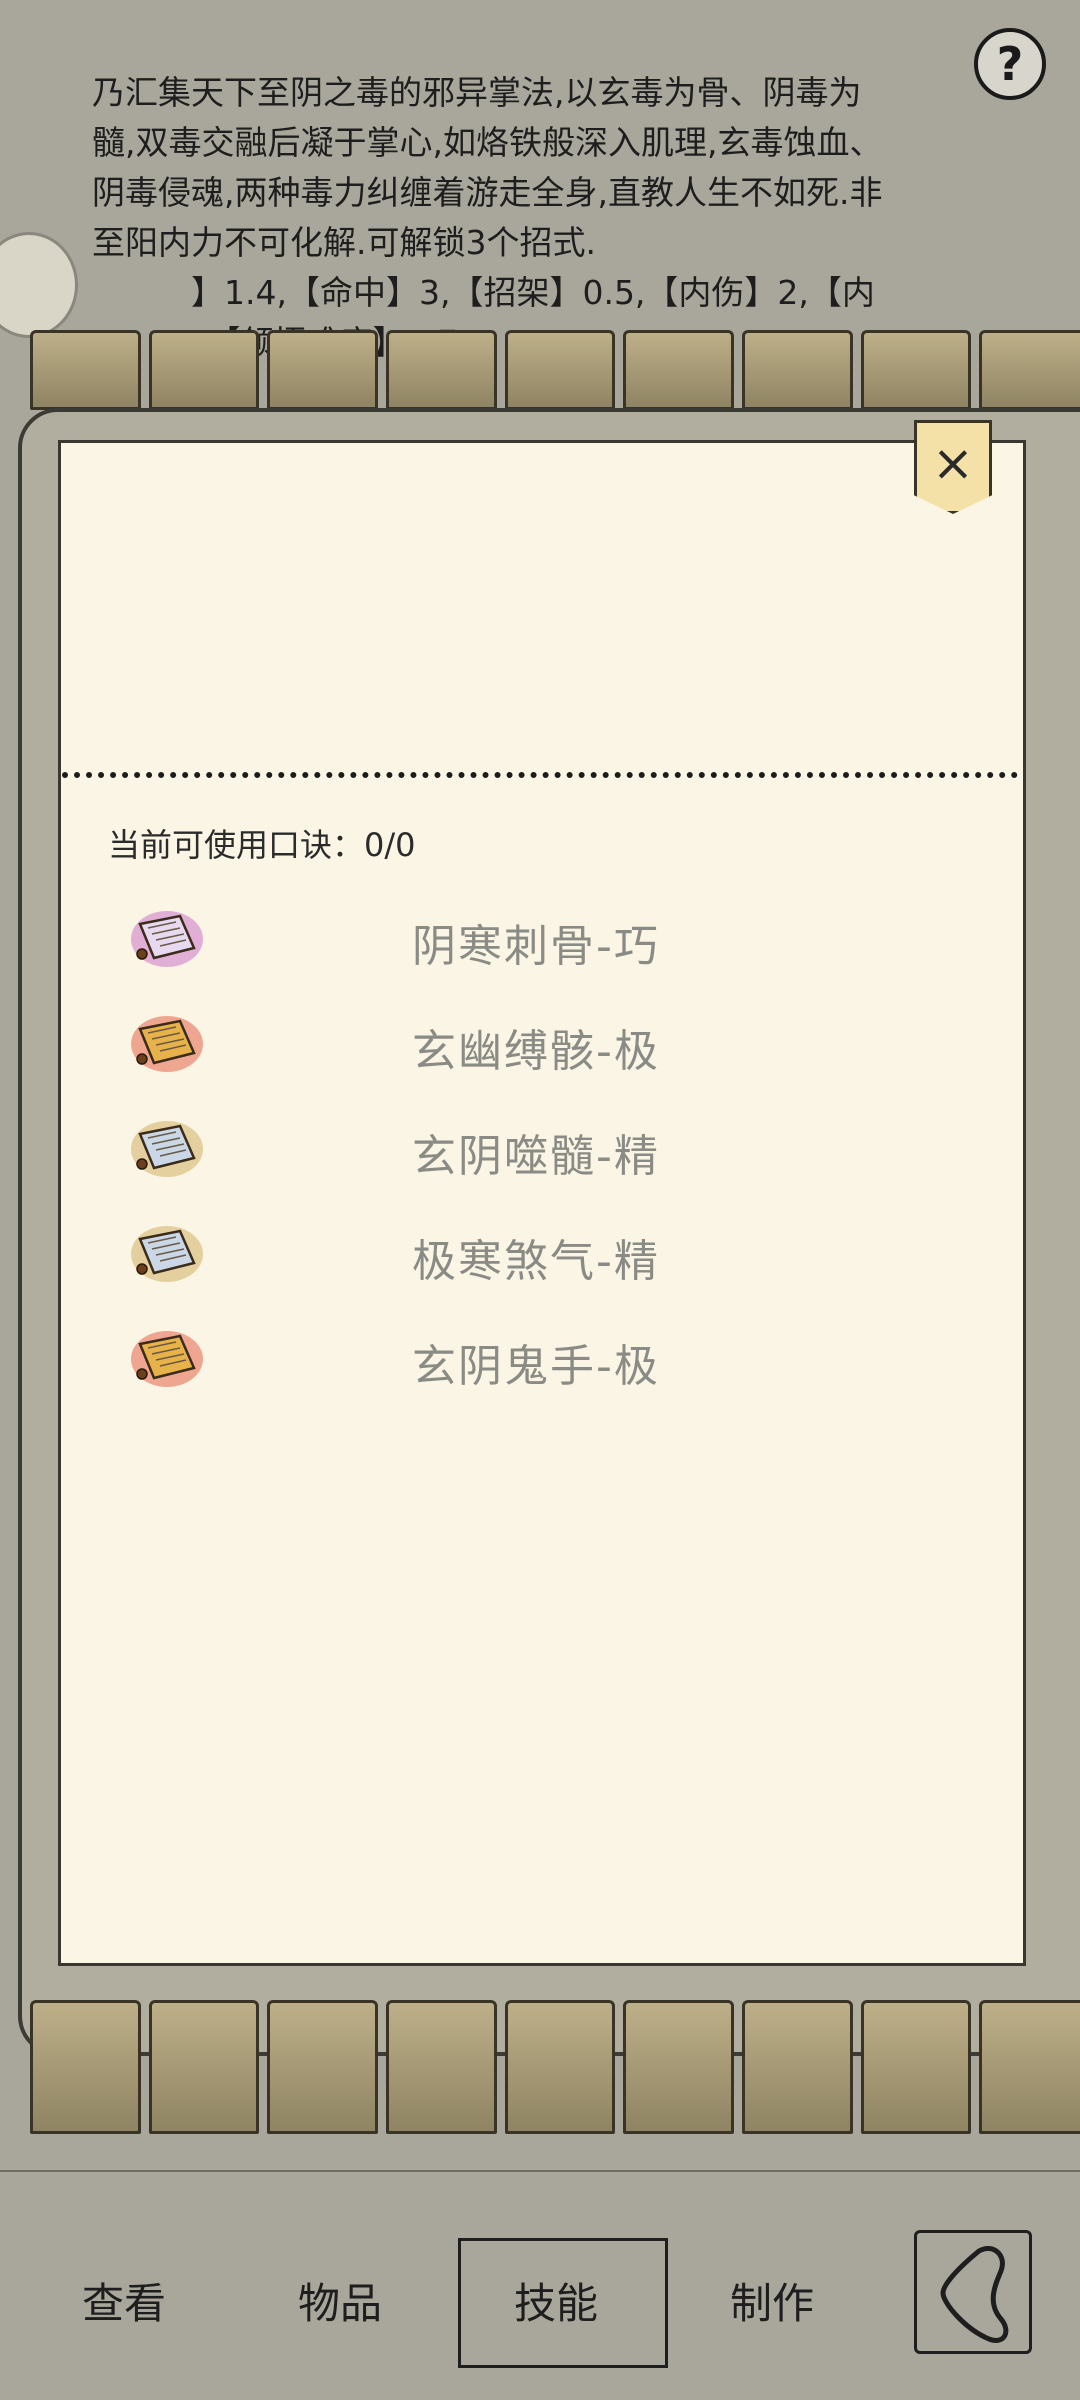 The width and height of the screenshot is (1080, 2400). Describe the element at coordinates (340, 2300) in the screenshot. I see `tab-items: 物品` at that location.